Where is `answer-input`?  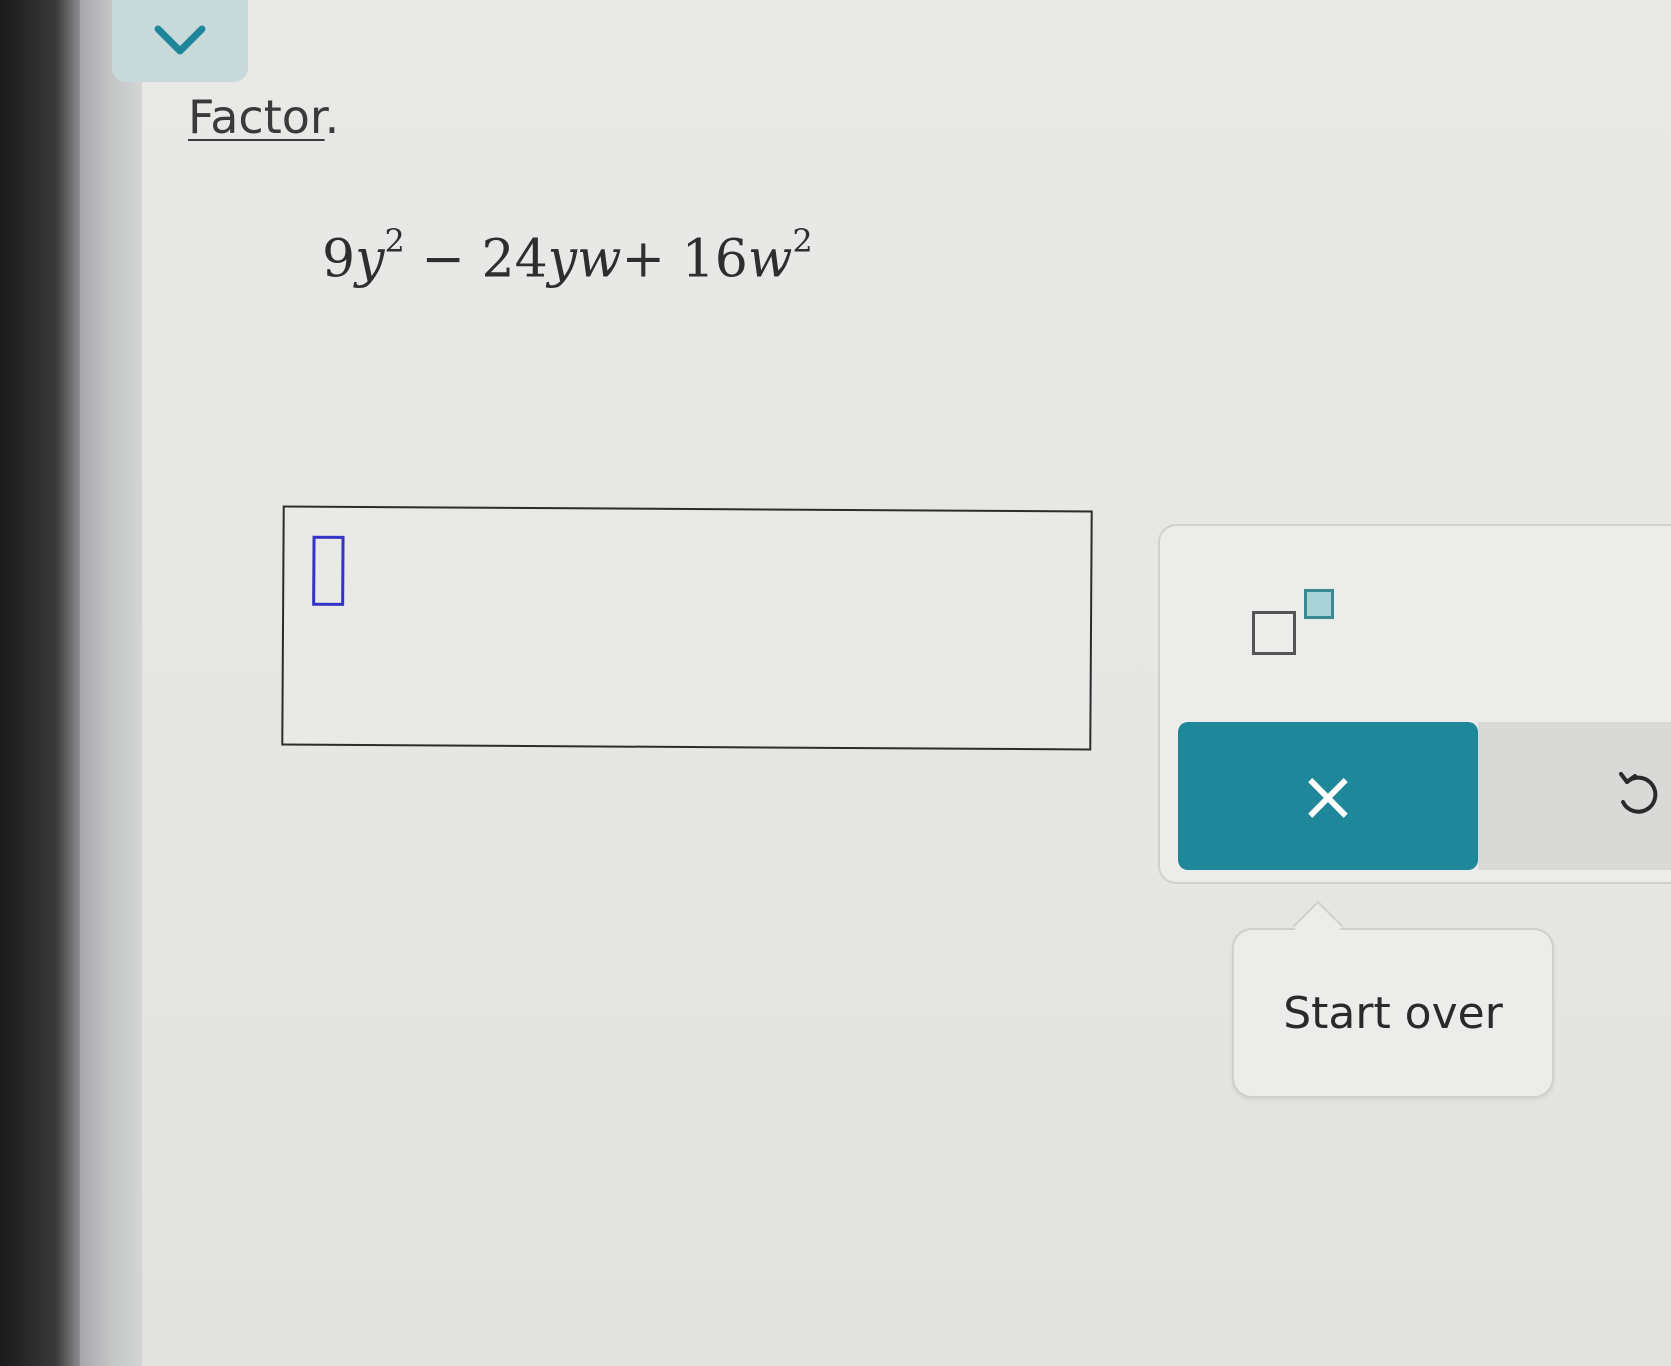 answer-input is located at coordinates (687, 628).